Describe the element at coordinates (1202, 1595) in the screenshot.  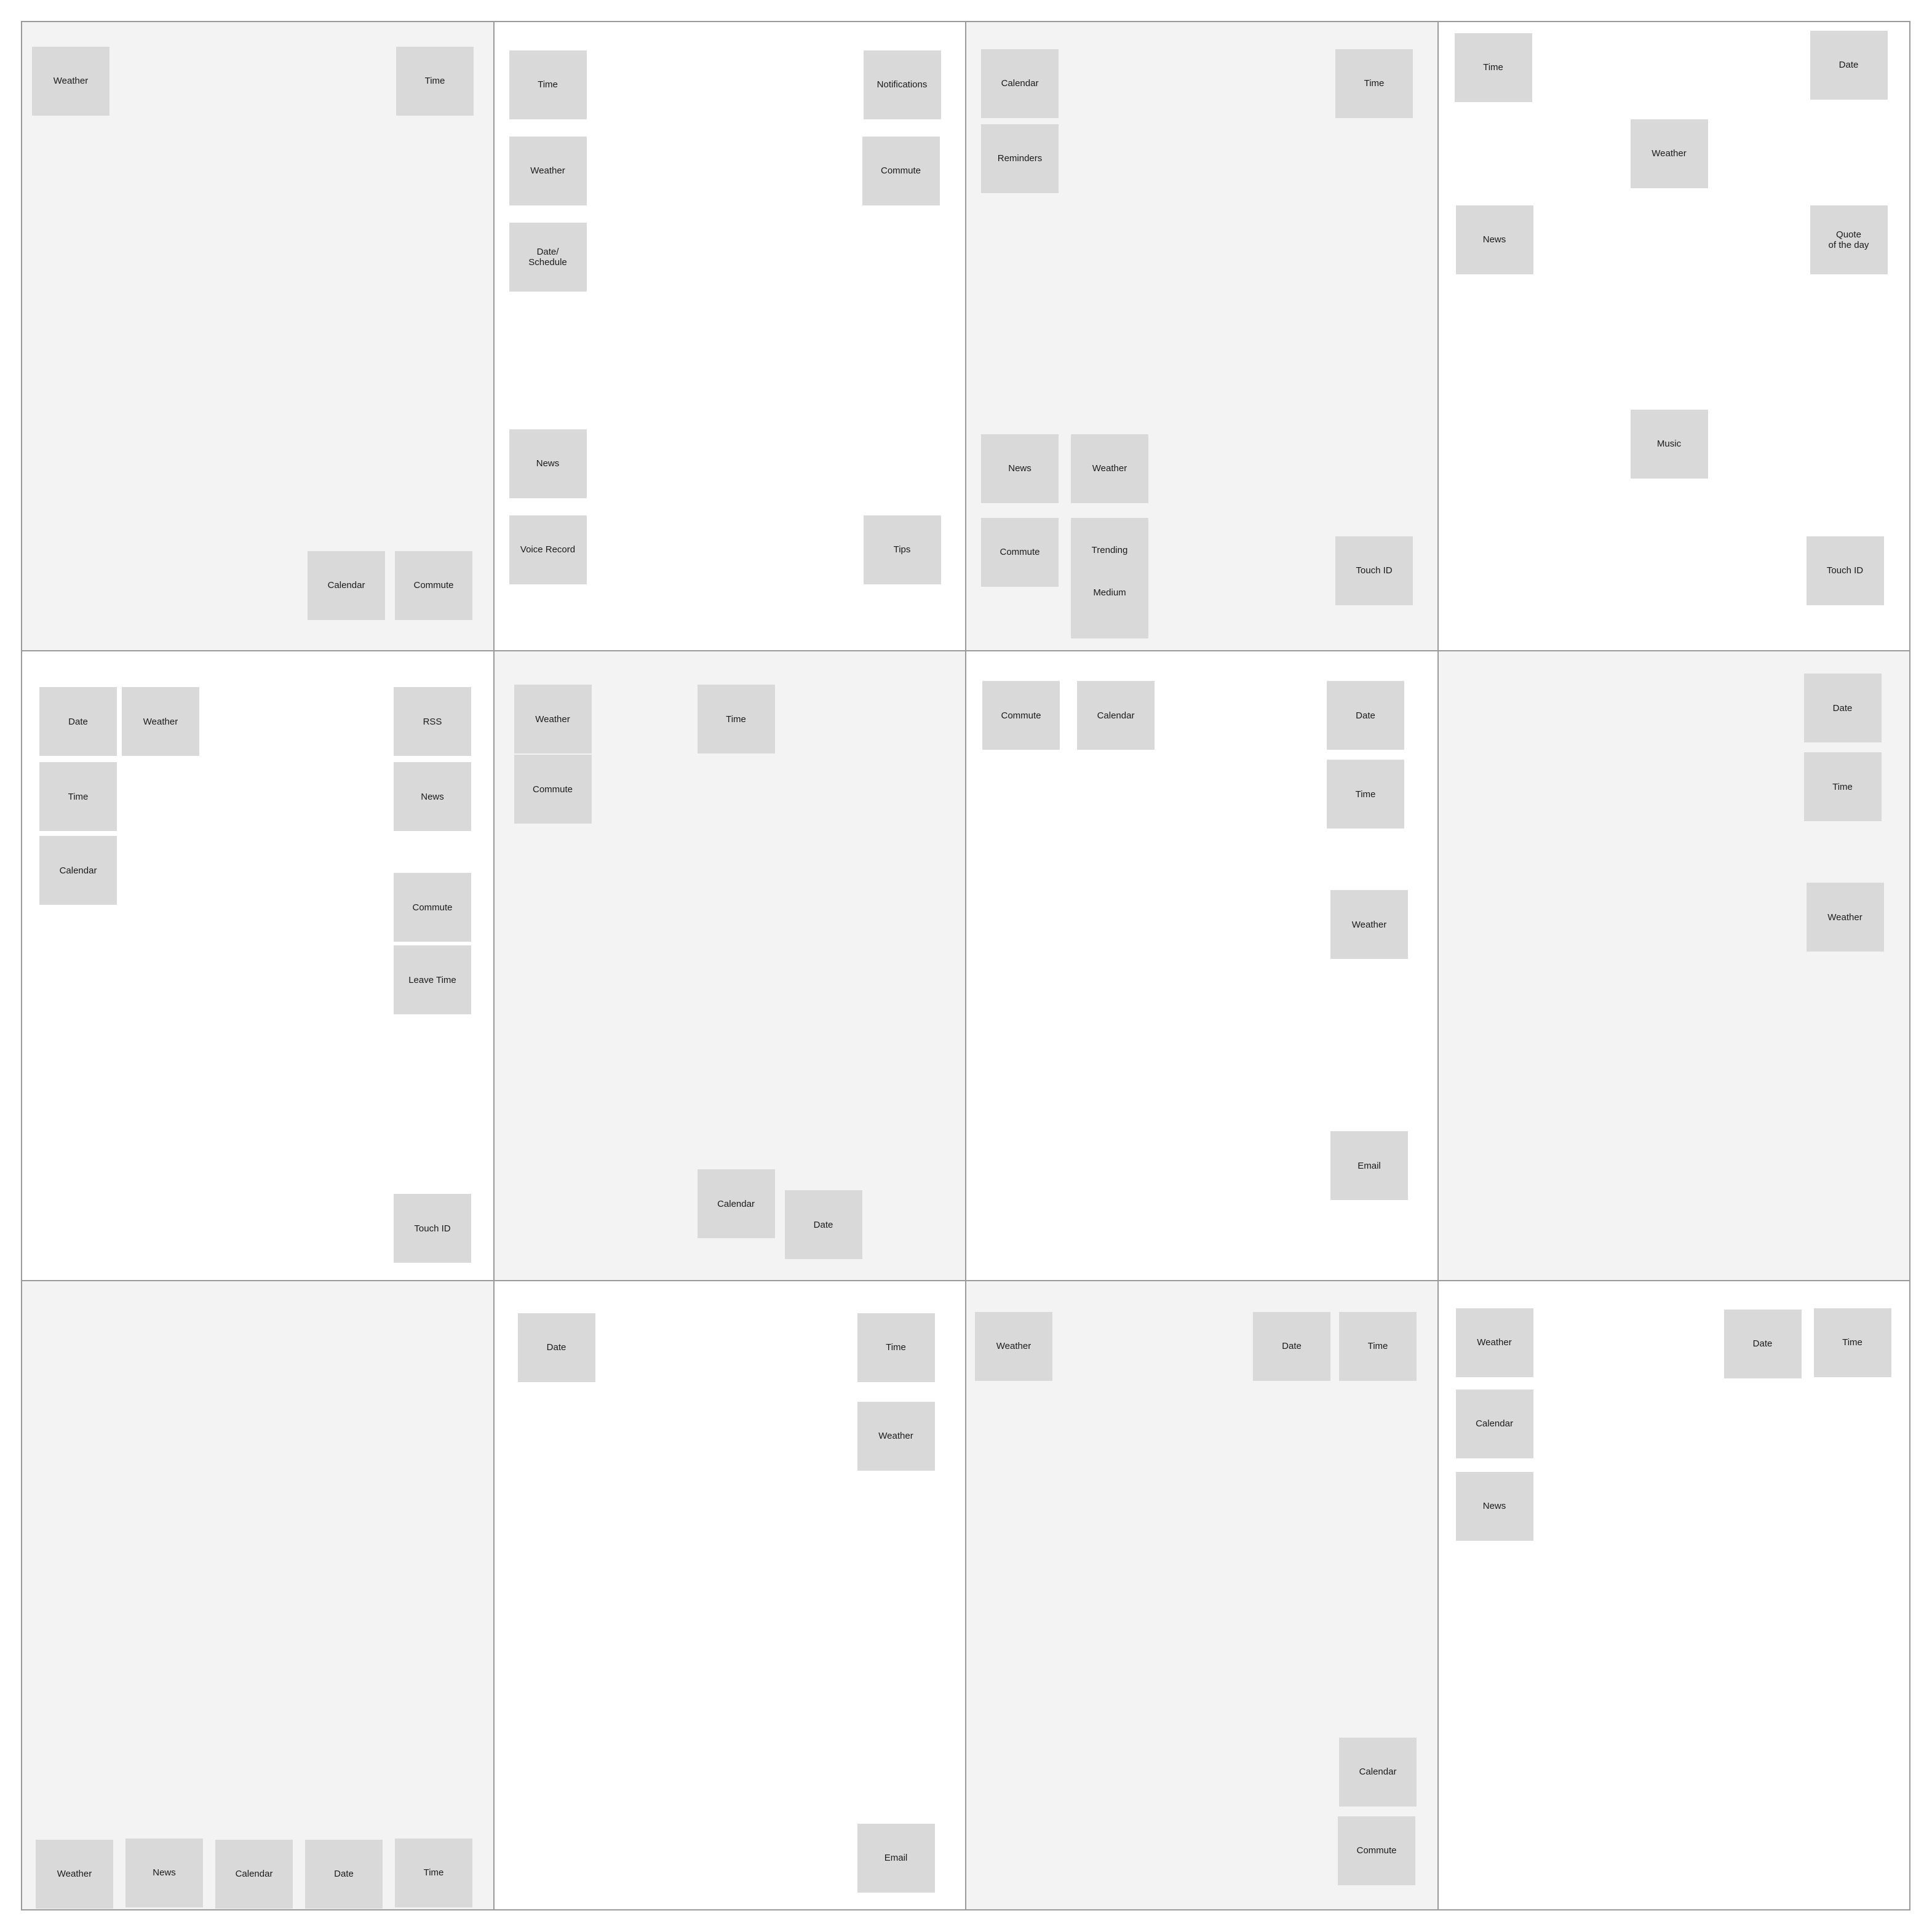
I see `layout-panel: Weather Date Time Calendar Commute` at that location.